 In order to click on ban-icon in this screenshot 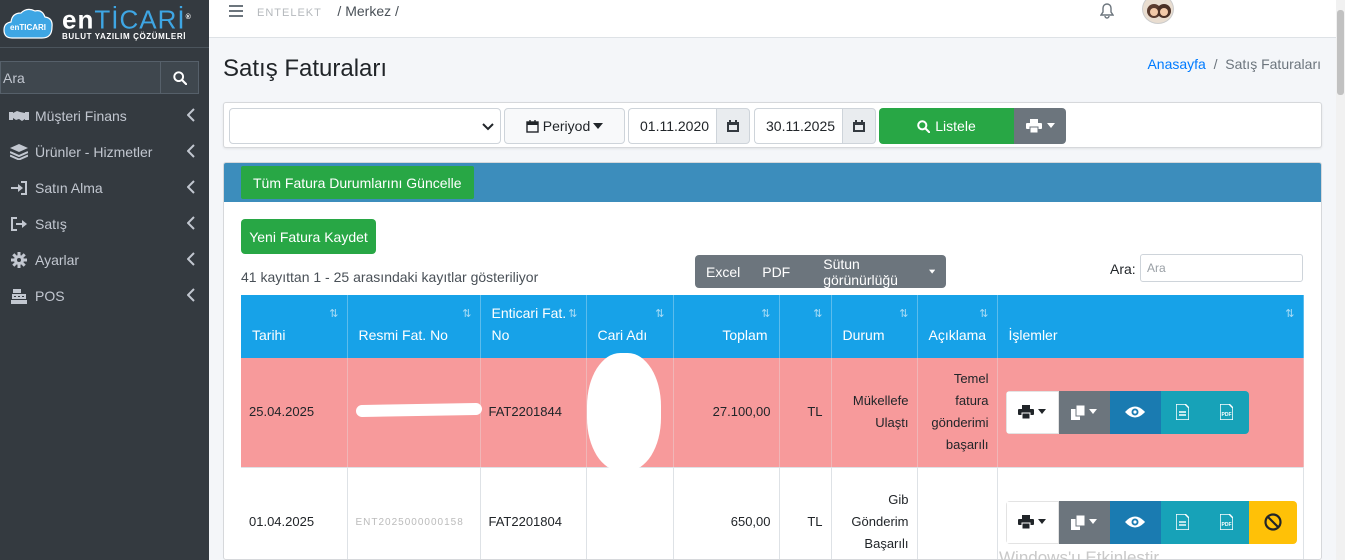, I will do `click(1272, 522)`.